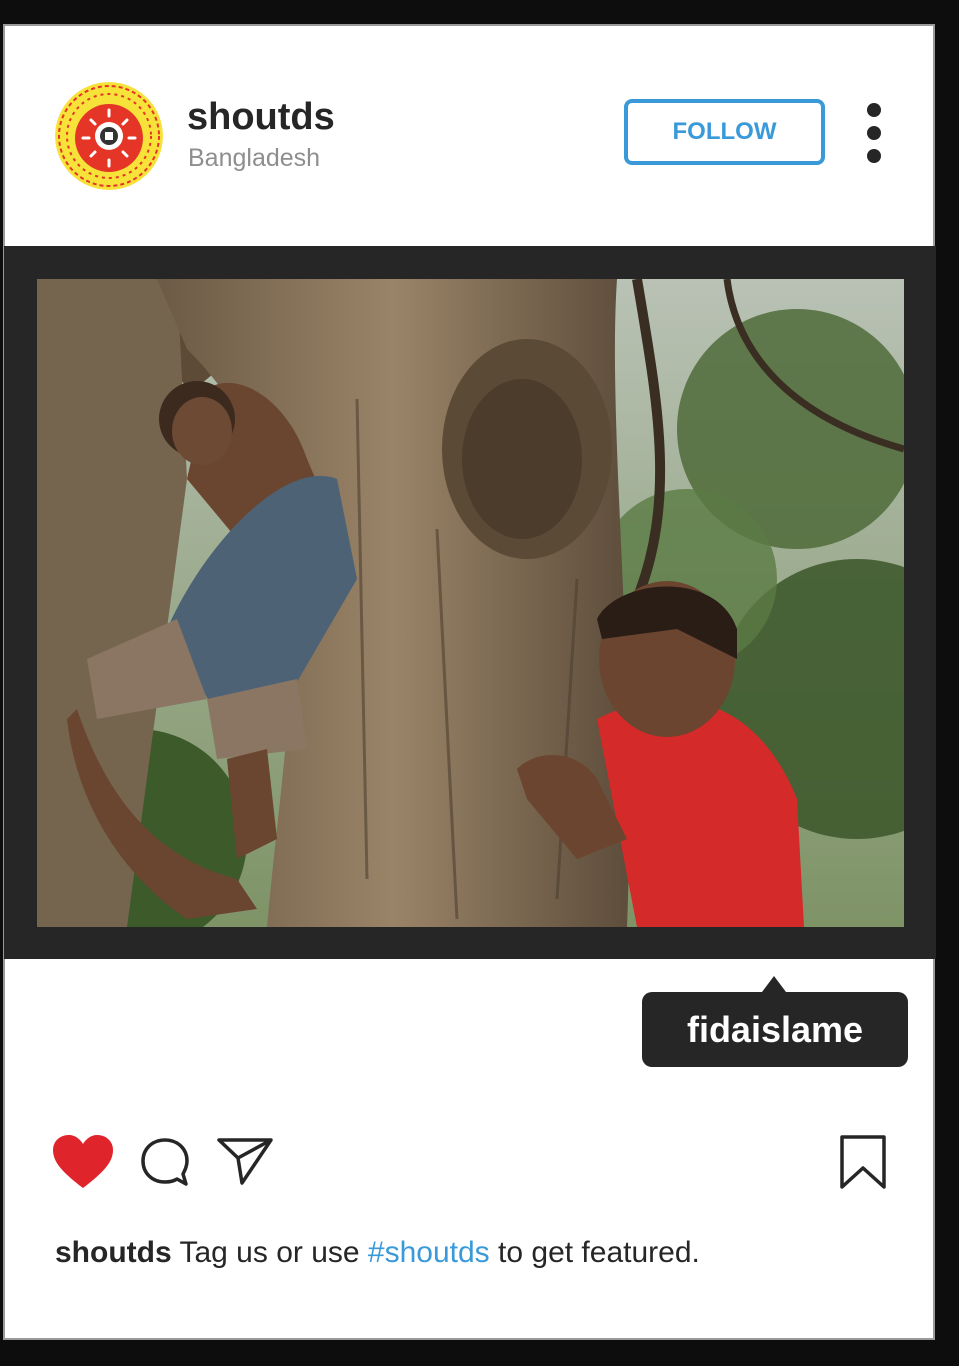  Describe the element at coordinates (113, 1252) in the screenshot. I see `caption-username: shoutds` at that location.